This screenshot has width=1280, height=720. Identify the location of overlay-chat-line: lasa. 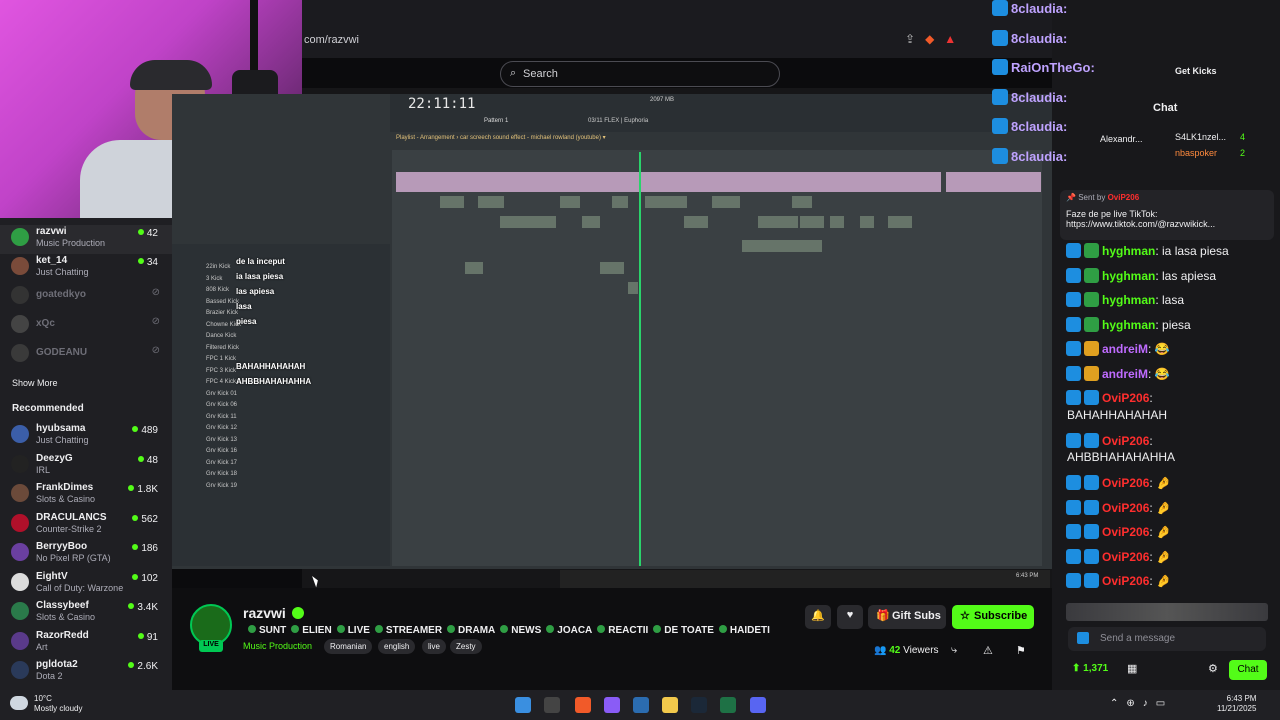
(244, 306).